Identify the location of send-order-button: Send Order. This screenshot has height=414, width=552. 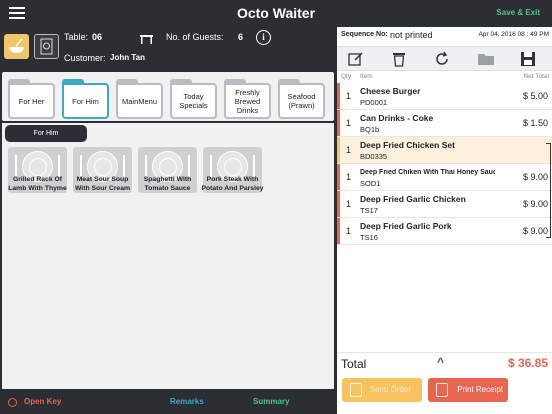
(382, 390).